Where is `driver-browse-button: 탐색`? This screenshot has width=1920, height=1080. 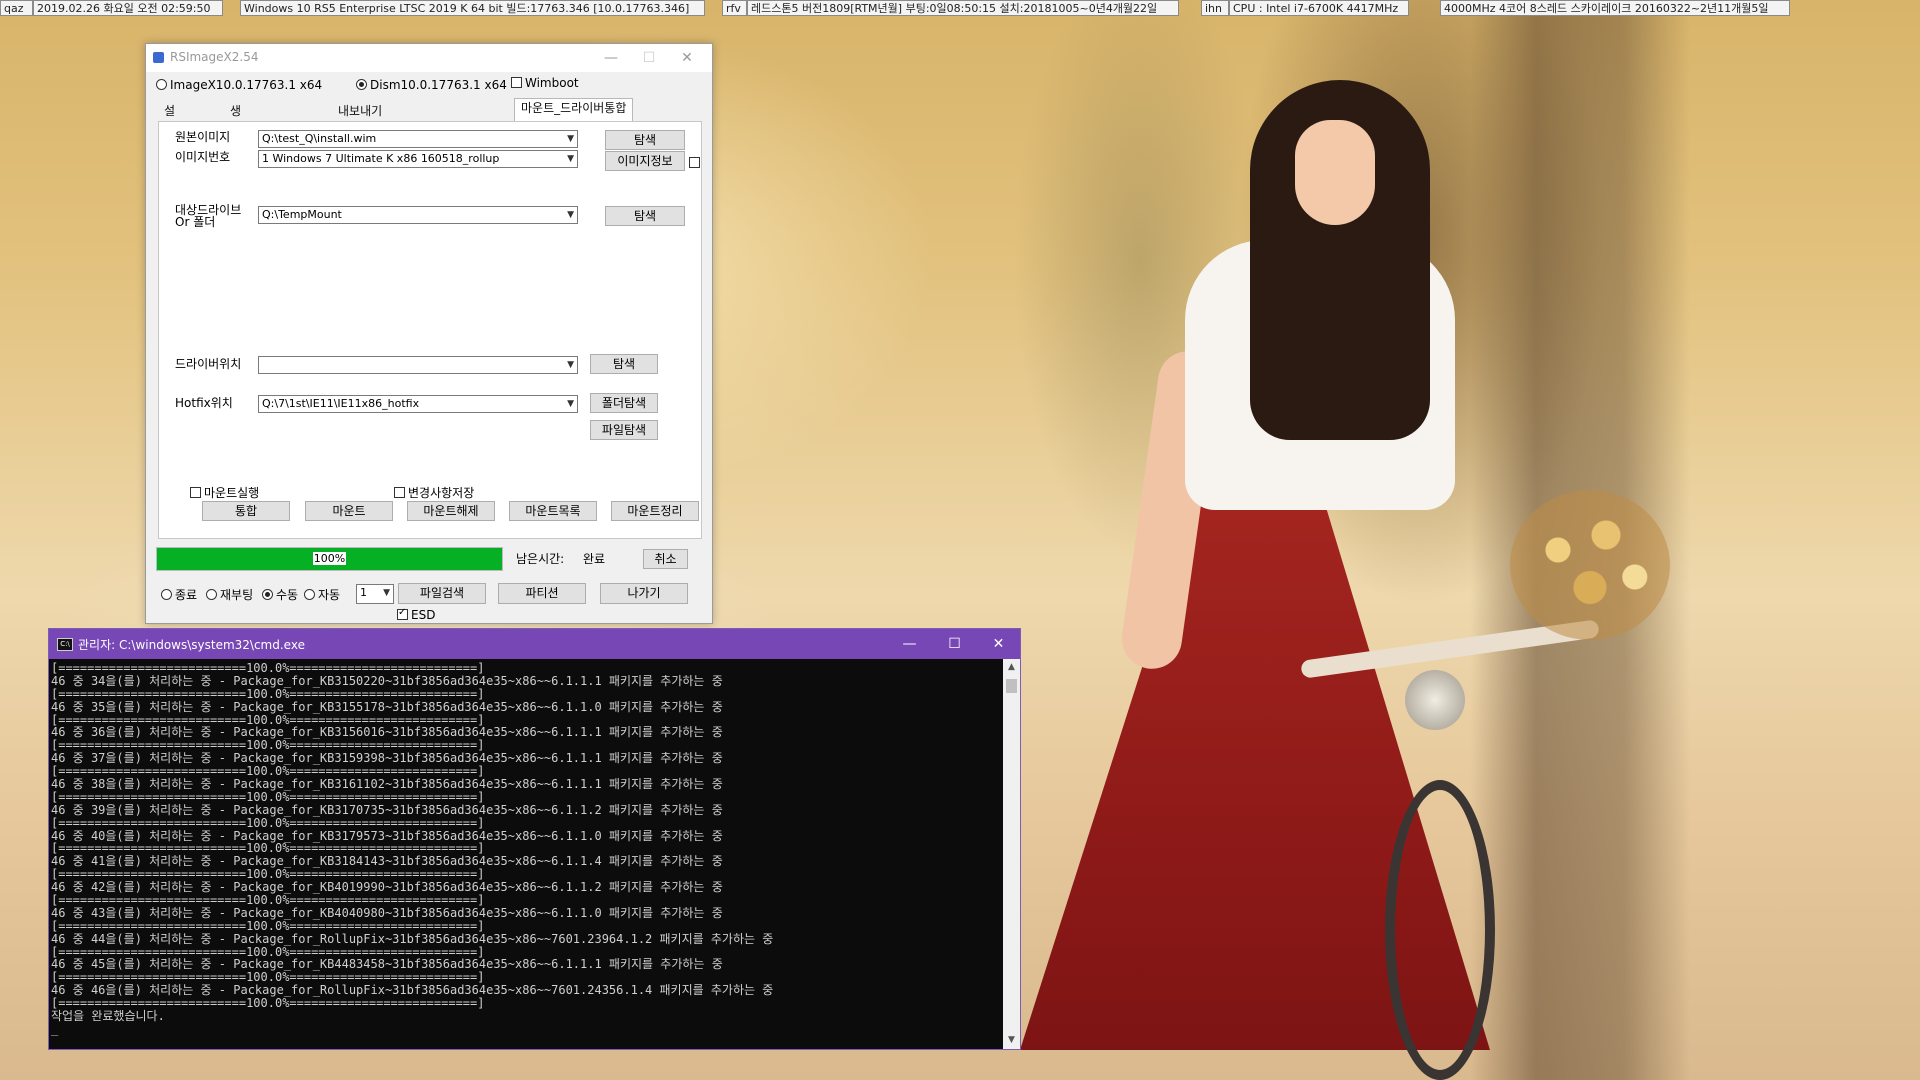
driver-browse-button: 탐색 is located at coordinates (624, 364).